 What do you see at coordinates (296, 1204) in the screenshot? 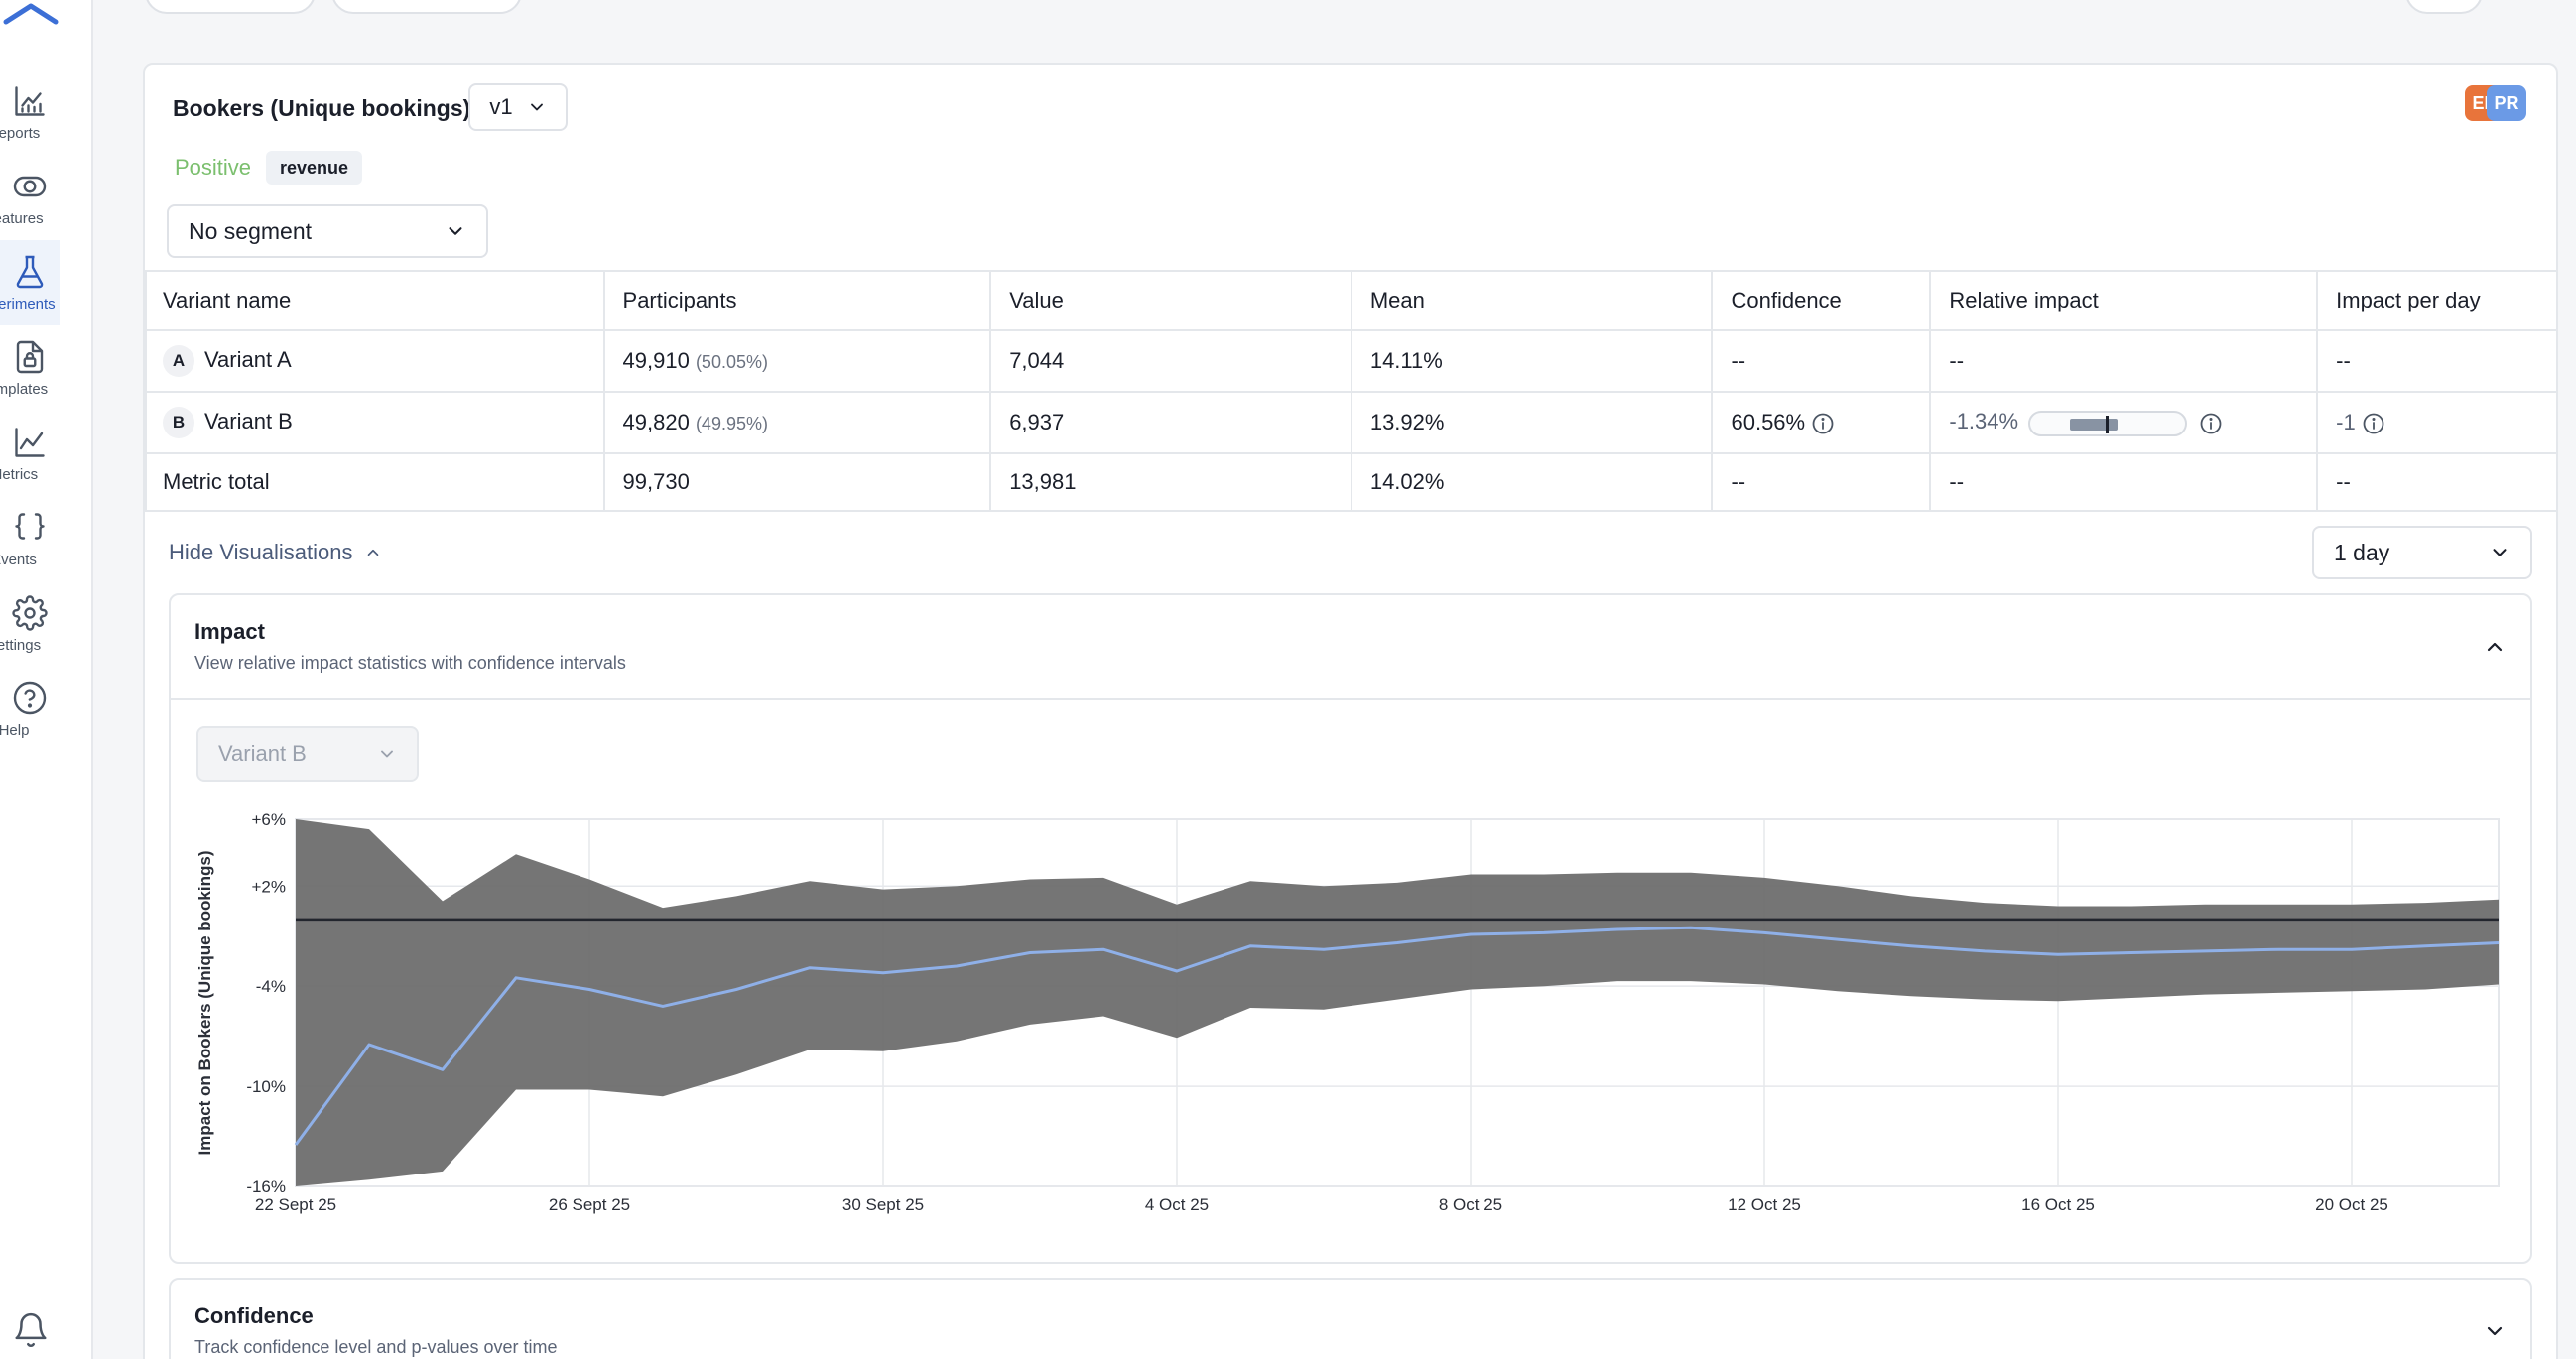
I see `x-tick-label: 22 Sept 25` at bounding box center [296, 1204].